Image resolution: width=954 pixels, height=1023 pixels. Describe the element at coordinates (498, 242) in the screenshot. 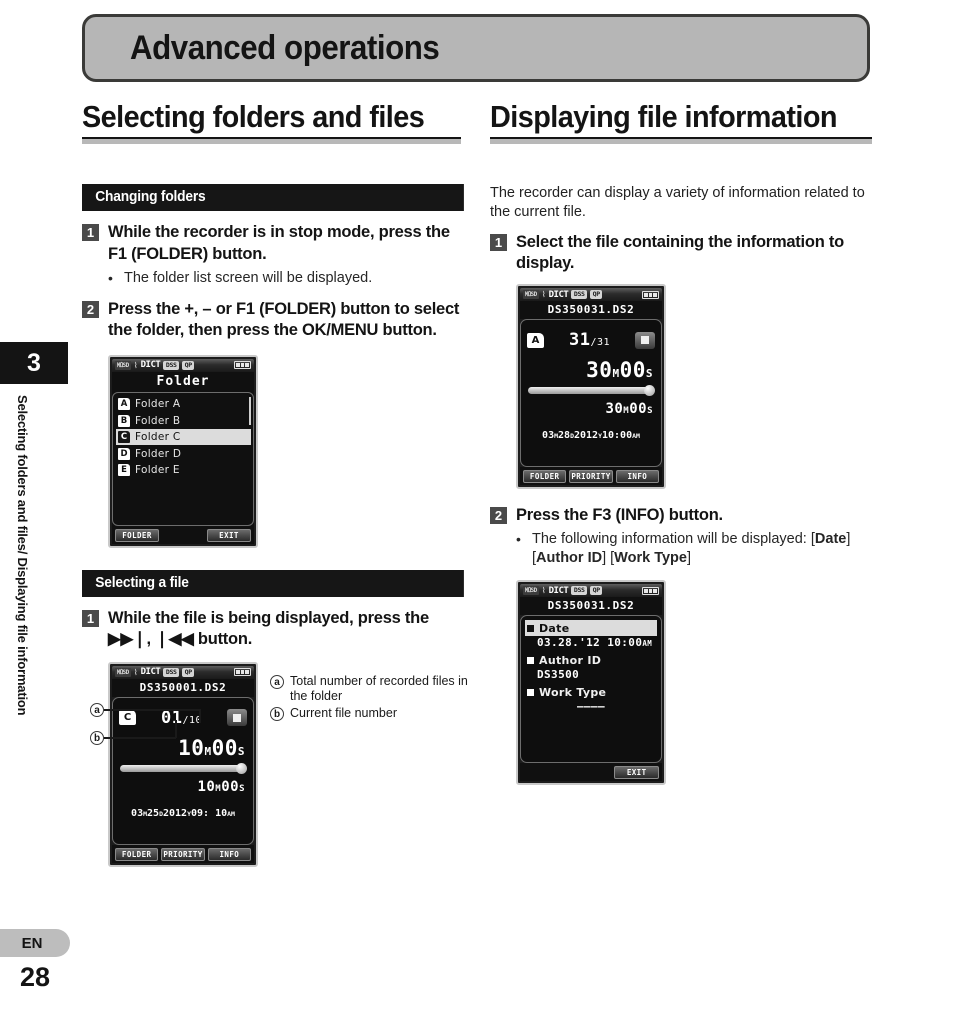

I see `step-number: 1` at that location.